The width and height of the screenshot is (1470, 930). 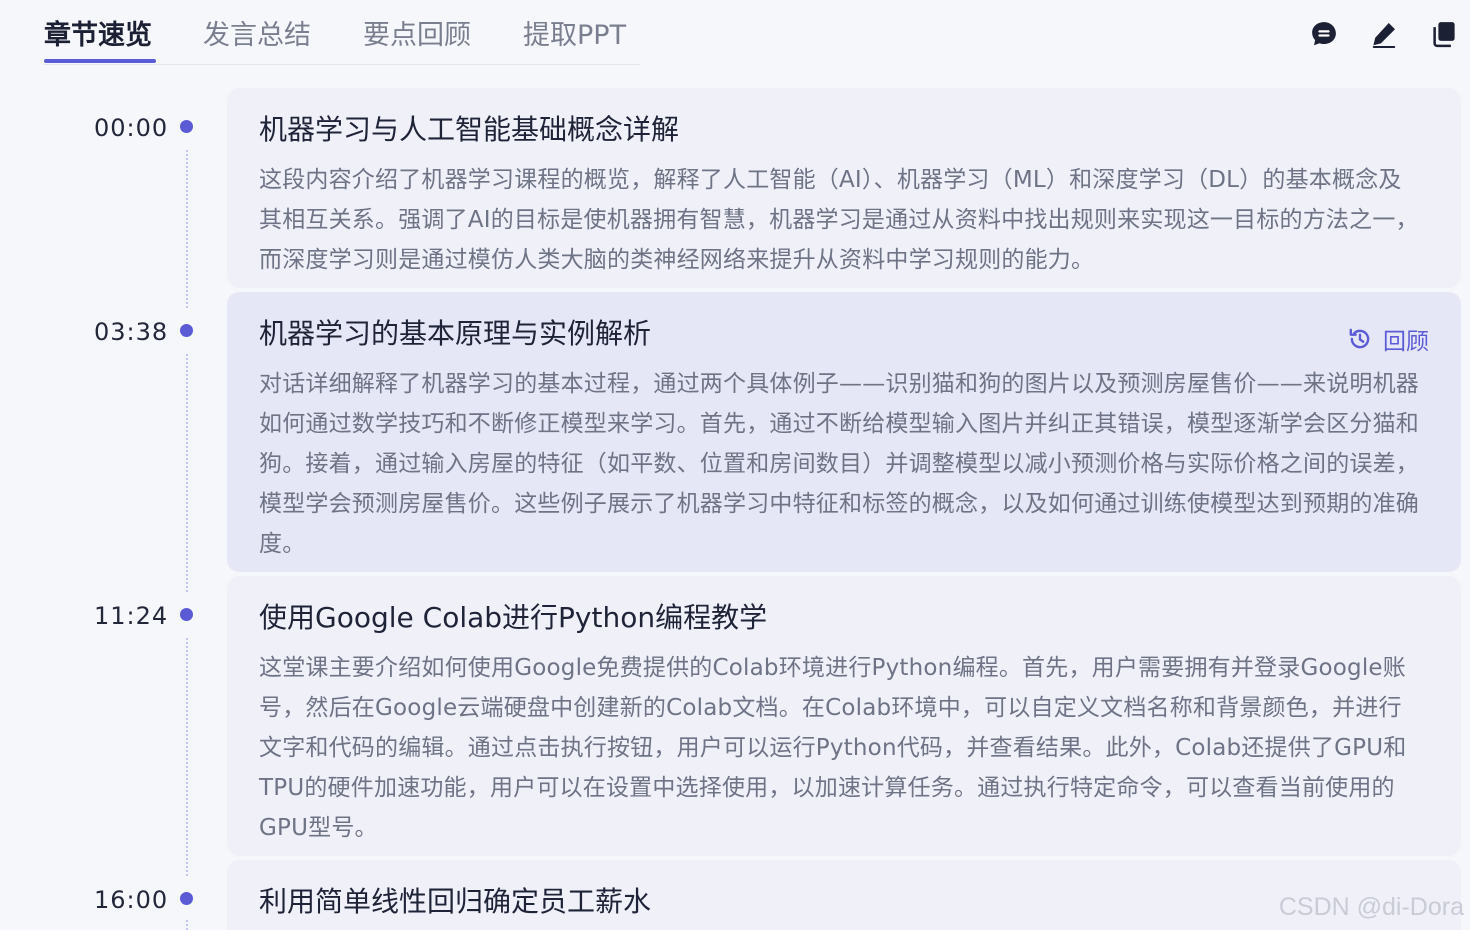 I want to click on active-tab-indicator, so click(x=100, y=61).